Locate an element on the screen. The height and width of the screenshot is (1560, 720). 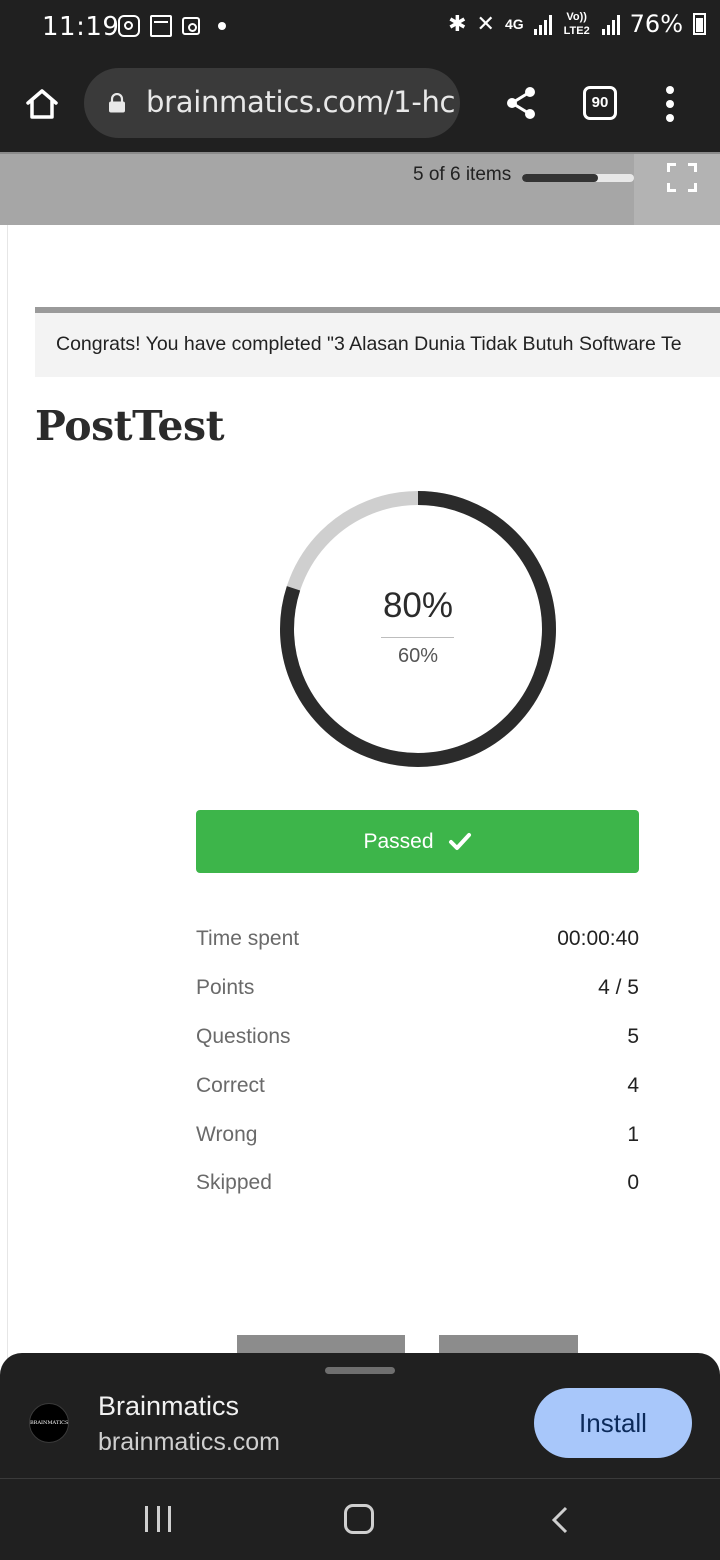
bluetooth-icon: ✱ is located at coordinates (457, 23).